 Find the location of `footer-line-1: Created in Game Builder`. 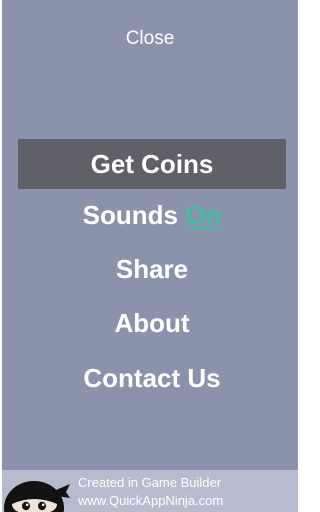

footer-line-1: Created in Game Builder is located at coordinates (150, 482).